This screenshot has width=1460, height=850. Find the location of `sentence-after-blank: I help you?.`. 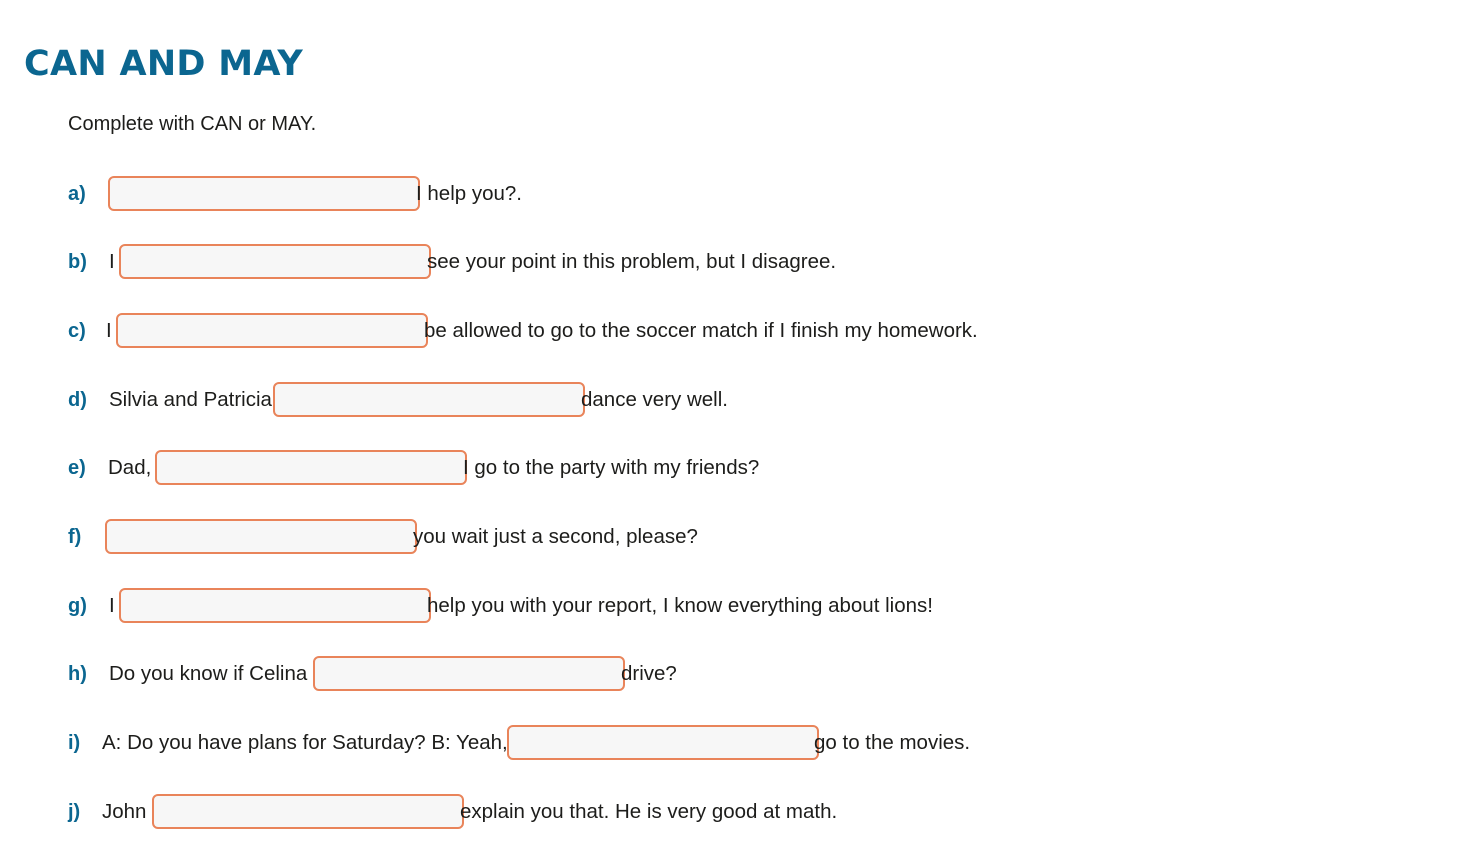

sentence-after-blank: I help you?. is located at coordinates (469, 193).